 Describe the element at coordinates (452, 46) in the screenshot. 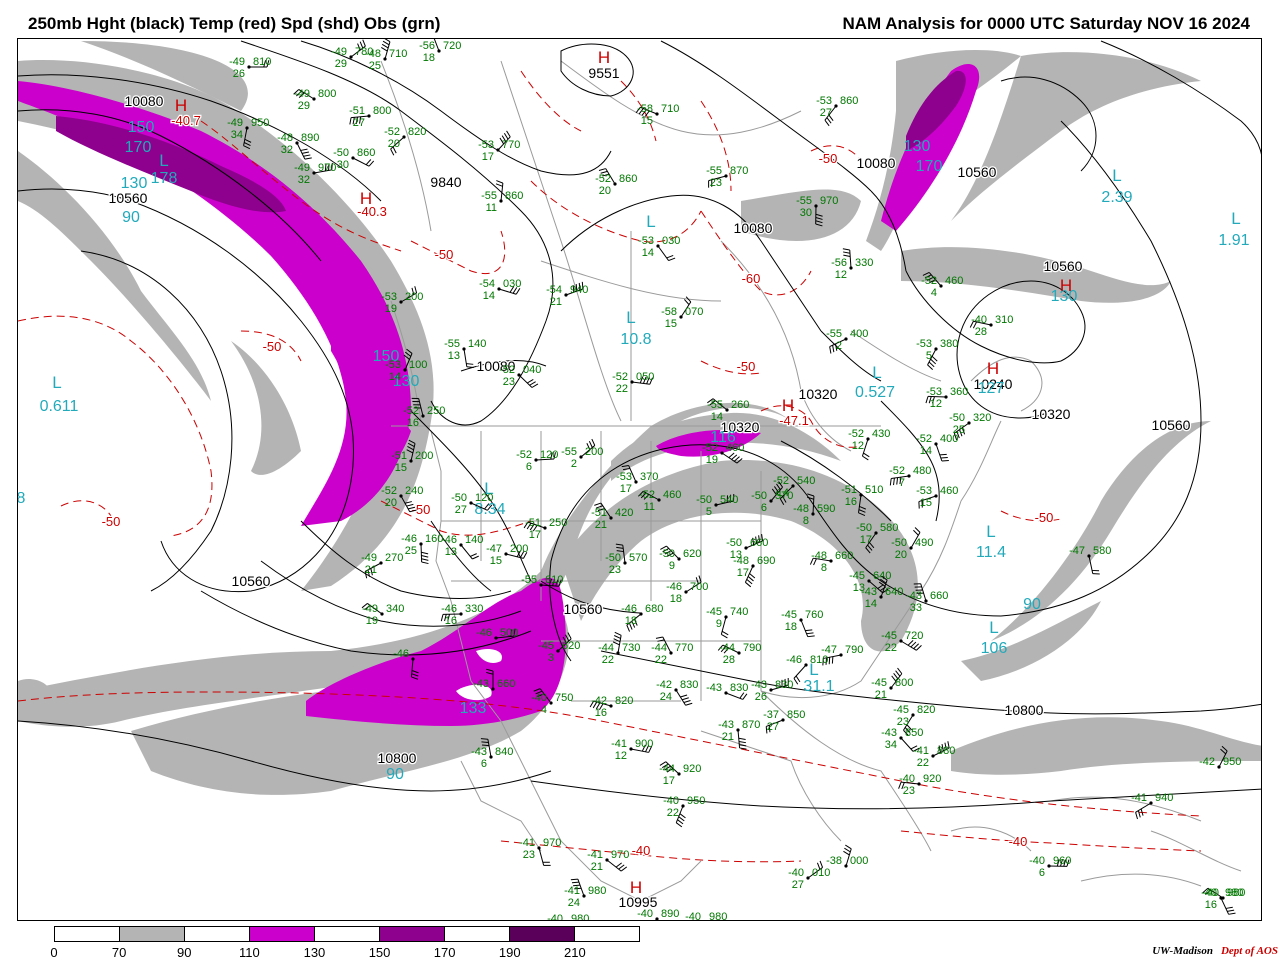

I see `obs-height: 720` at that location.